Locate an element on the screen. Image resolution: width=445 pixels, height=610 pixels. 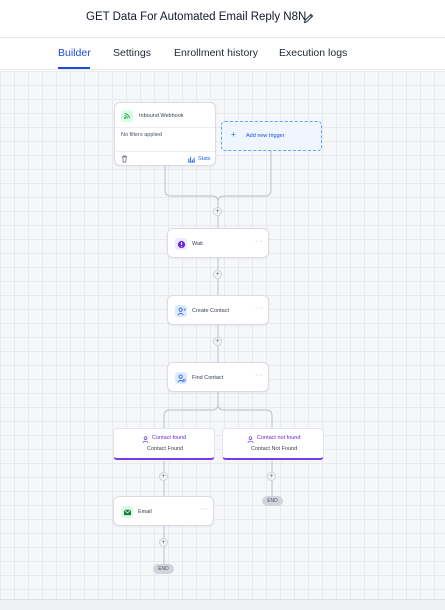
trigger-card: Inbound Webhook No filters applied Stats is located at coordinates (165, 134).